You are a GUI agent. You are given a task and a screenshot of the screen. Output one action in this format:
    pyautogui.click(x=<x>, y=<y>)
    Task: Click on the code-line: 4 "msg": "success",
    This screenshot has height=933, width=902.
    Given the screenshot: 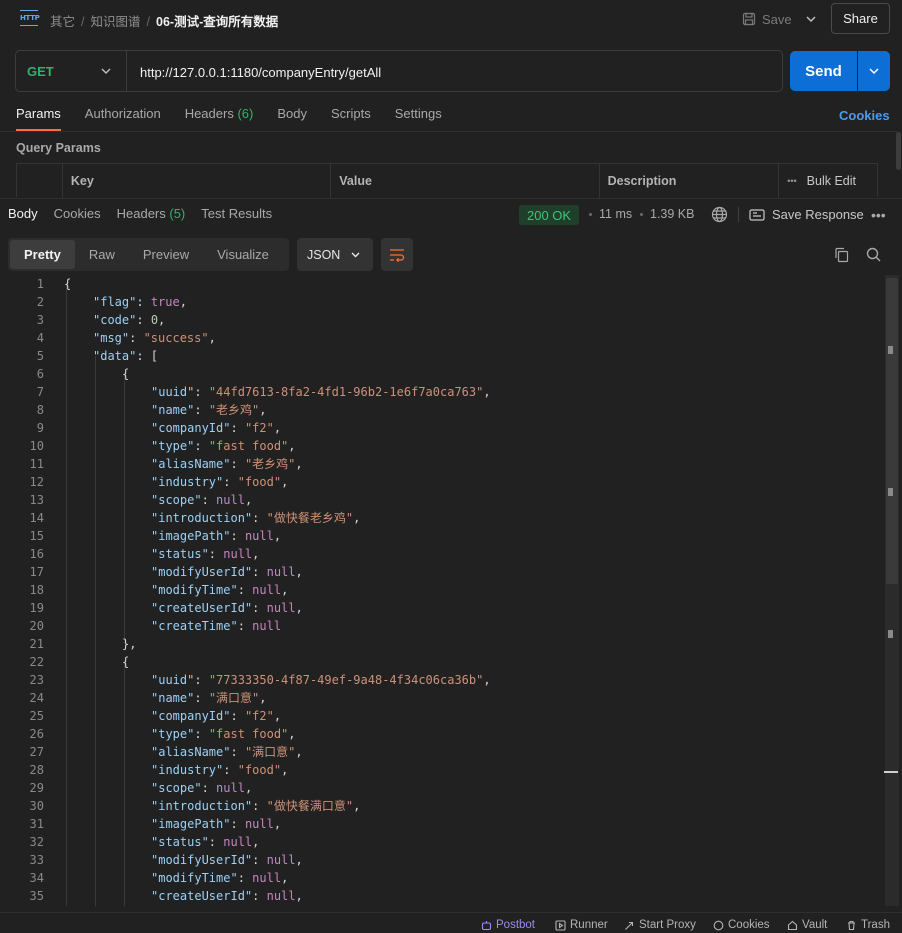 What is the action you would take?
    pyautogui.click(x=442, y=338)
    